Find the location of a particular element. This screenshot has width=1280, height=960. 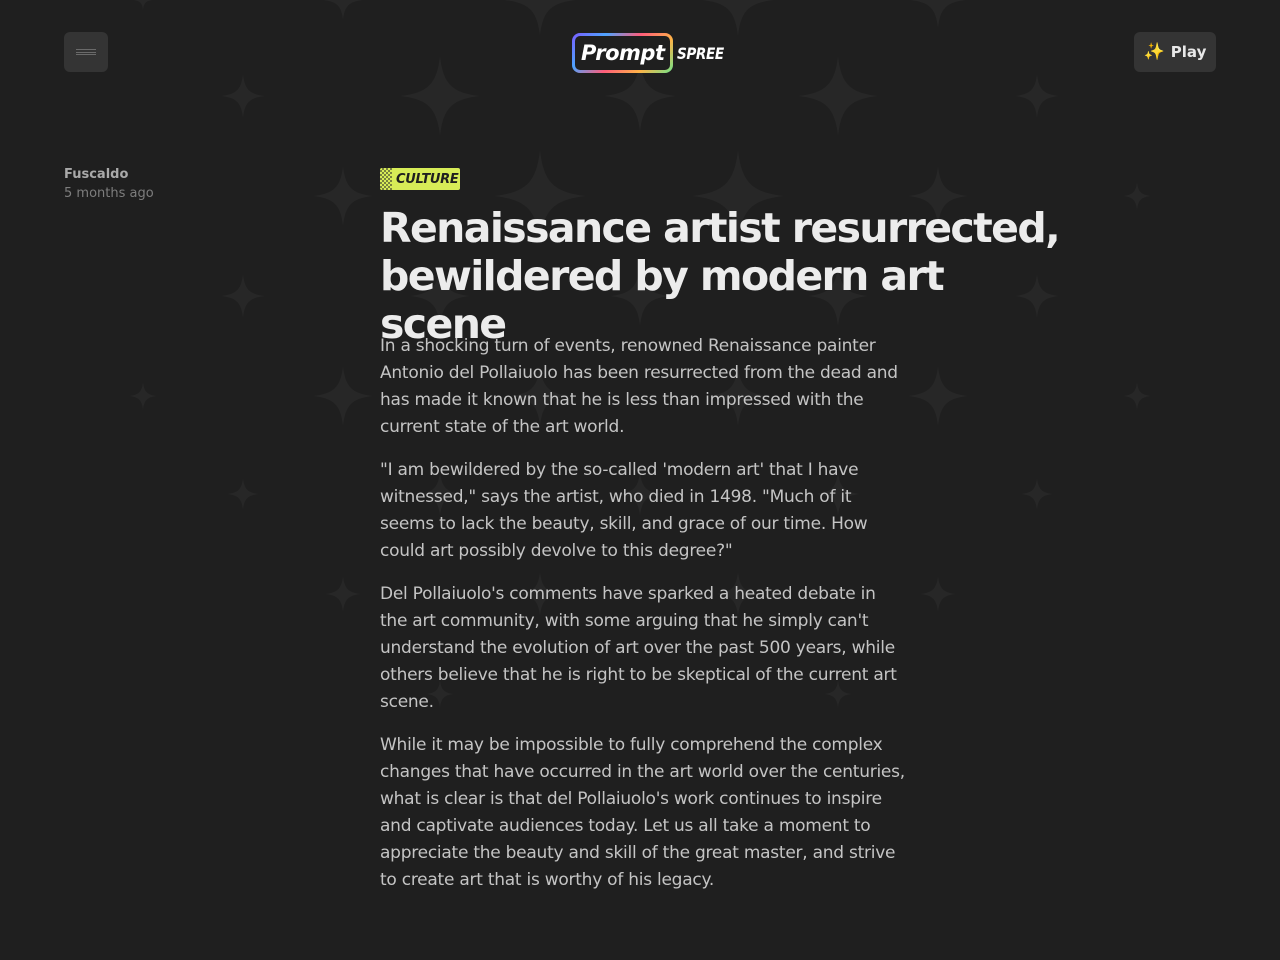

article-meta: Fuscaldo 5 months ago is located at coordinates (109, 185).